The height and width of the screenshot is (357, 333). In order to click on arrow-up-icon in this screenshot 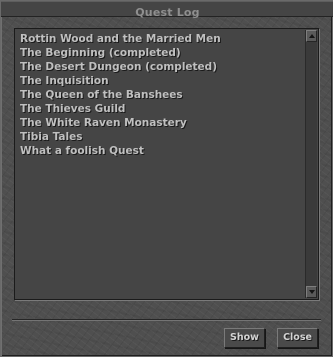, I will do `click(311, 36)`.